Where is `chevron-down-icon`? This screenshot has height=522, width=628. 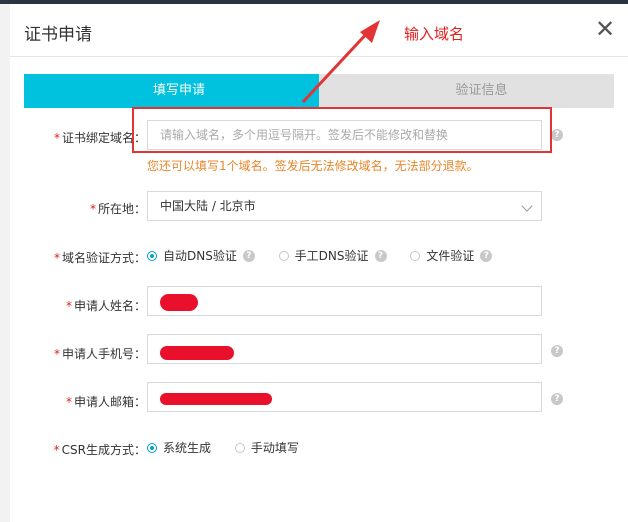
chevron-down-icon is located at coordinates (527, 206).